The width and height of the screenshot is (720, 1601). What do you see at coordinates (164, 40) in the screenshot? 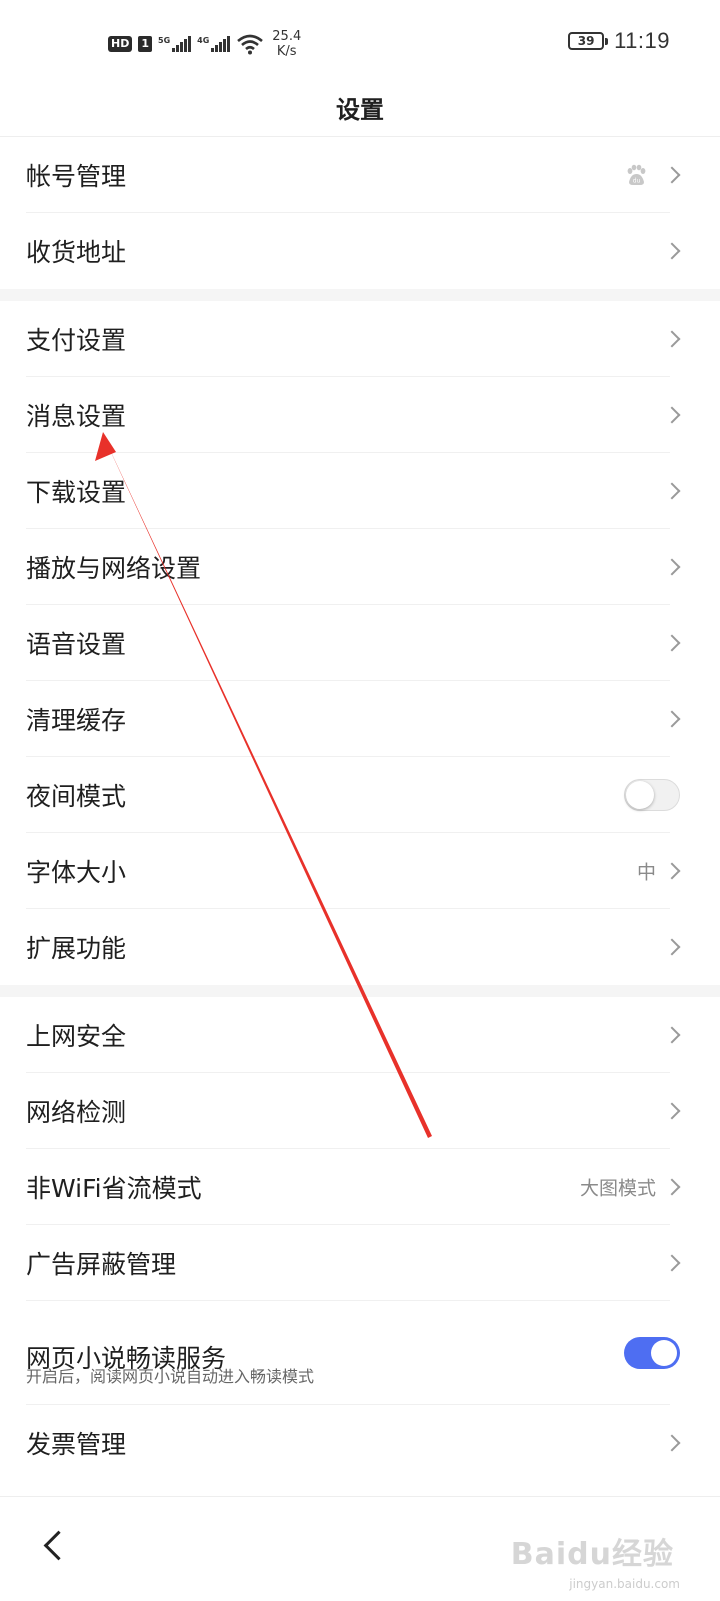
I see `network-type-label: 5G` at bounding box center [164, 40].